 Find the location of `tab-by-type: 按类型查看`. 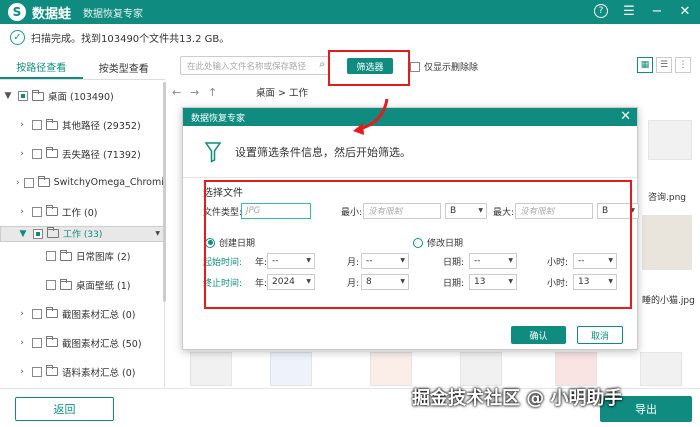

tab-by-type: 按类型查看 is located at coordinates (124, 67).